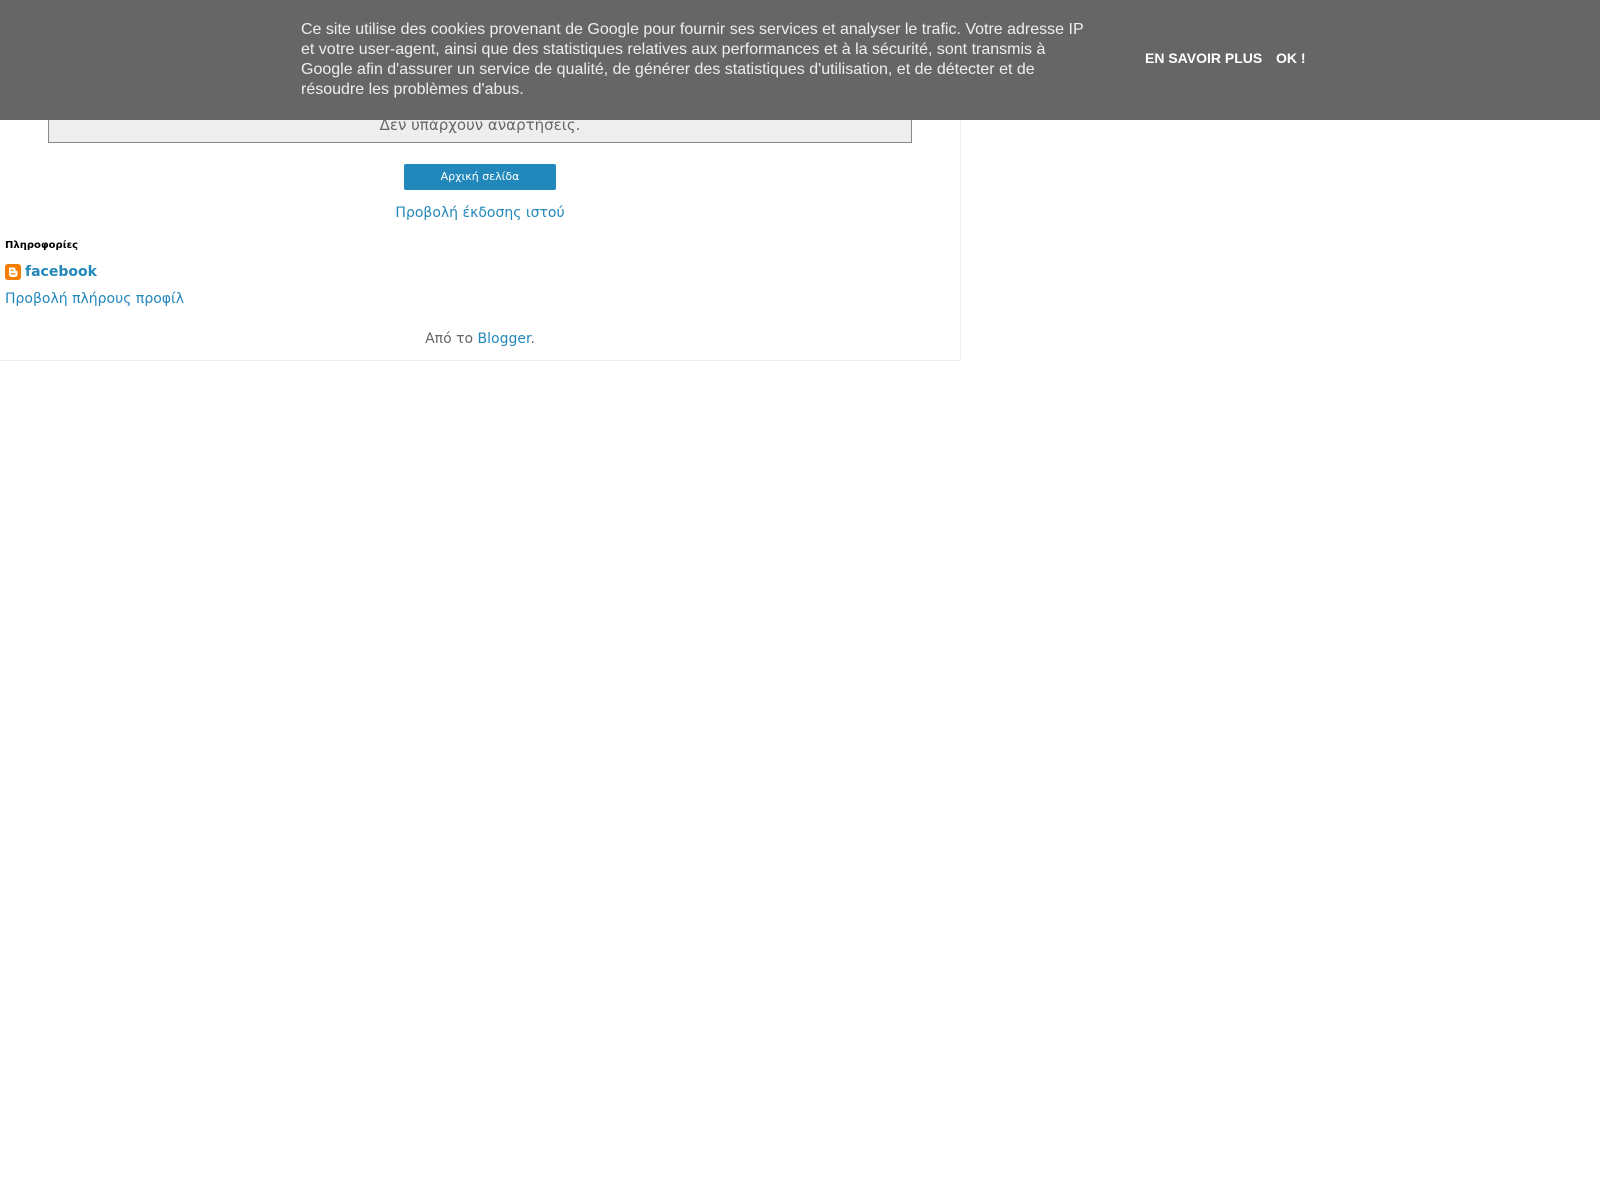  What do you see at coordinates (480, 213) in the screenshot?
I see `web-version-link: Προβολή έκδοσης ιστού` at bounding box center [480, 213].